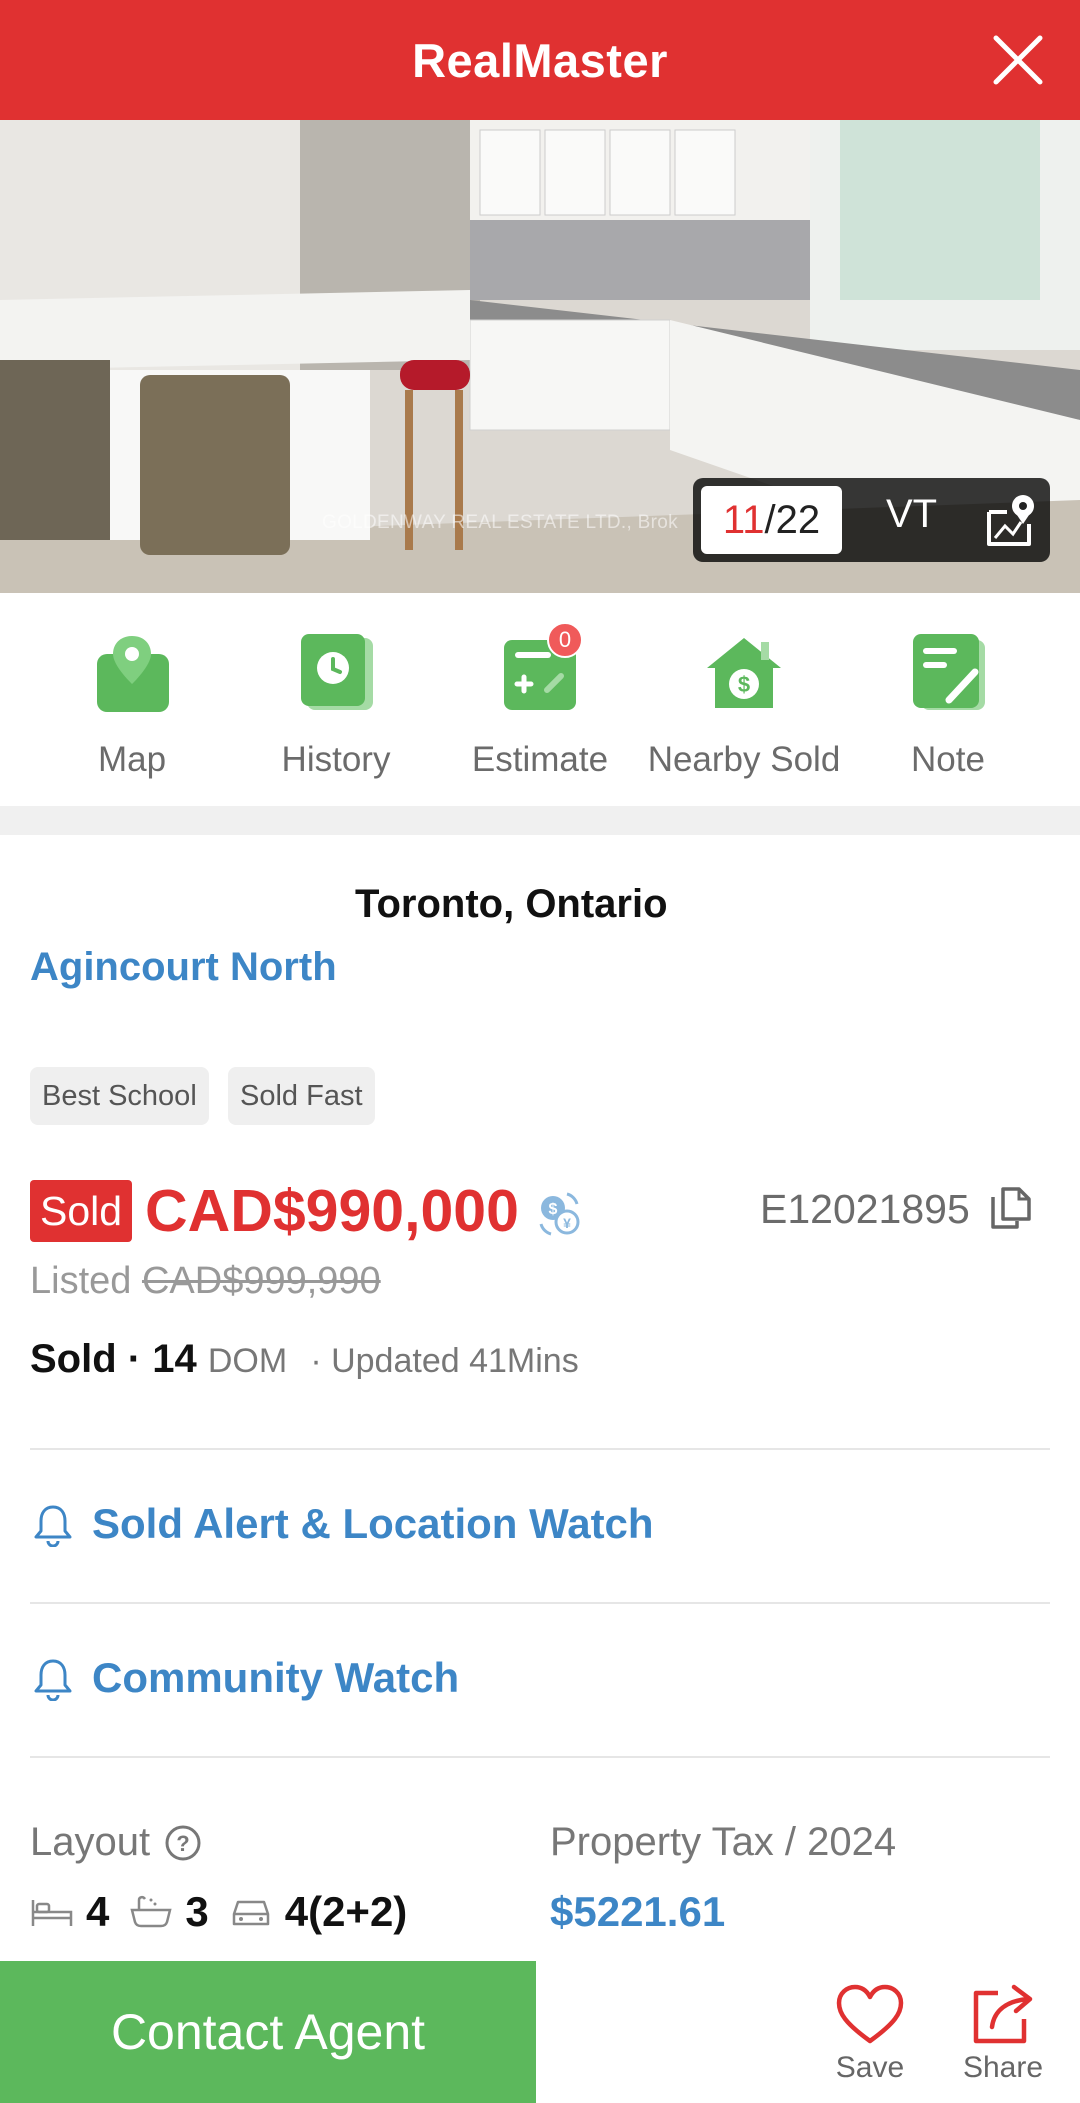 This screenshot has height=2103, width=1080. What do you see at coordinates (559, 1214) in the screenshot?
I see `currency-exchange-icon: $ ¥` at bounding box center [559, 1214].